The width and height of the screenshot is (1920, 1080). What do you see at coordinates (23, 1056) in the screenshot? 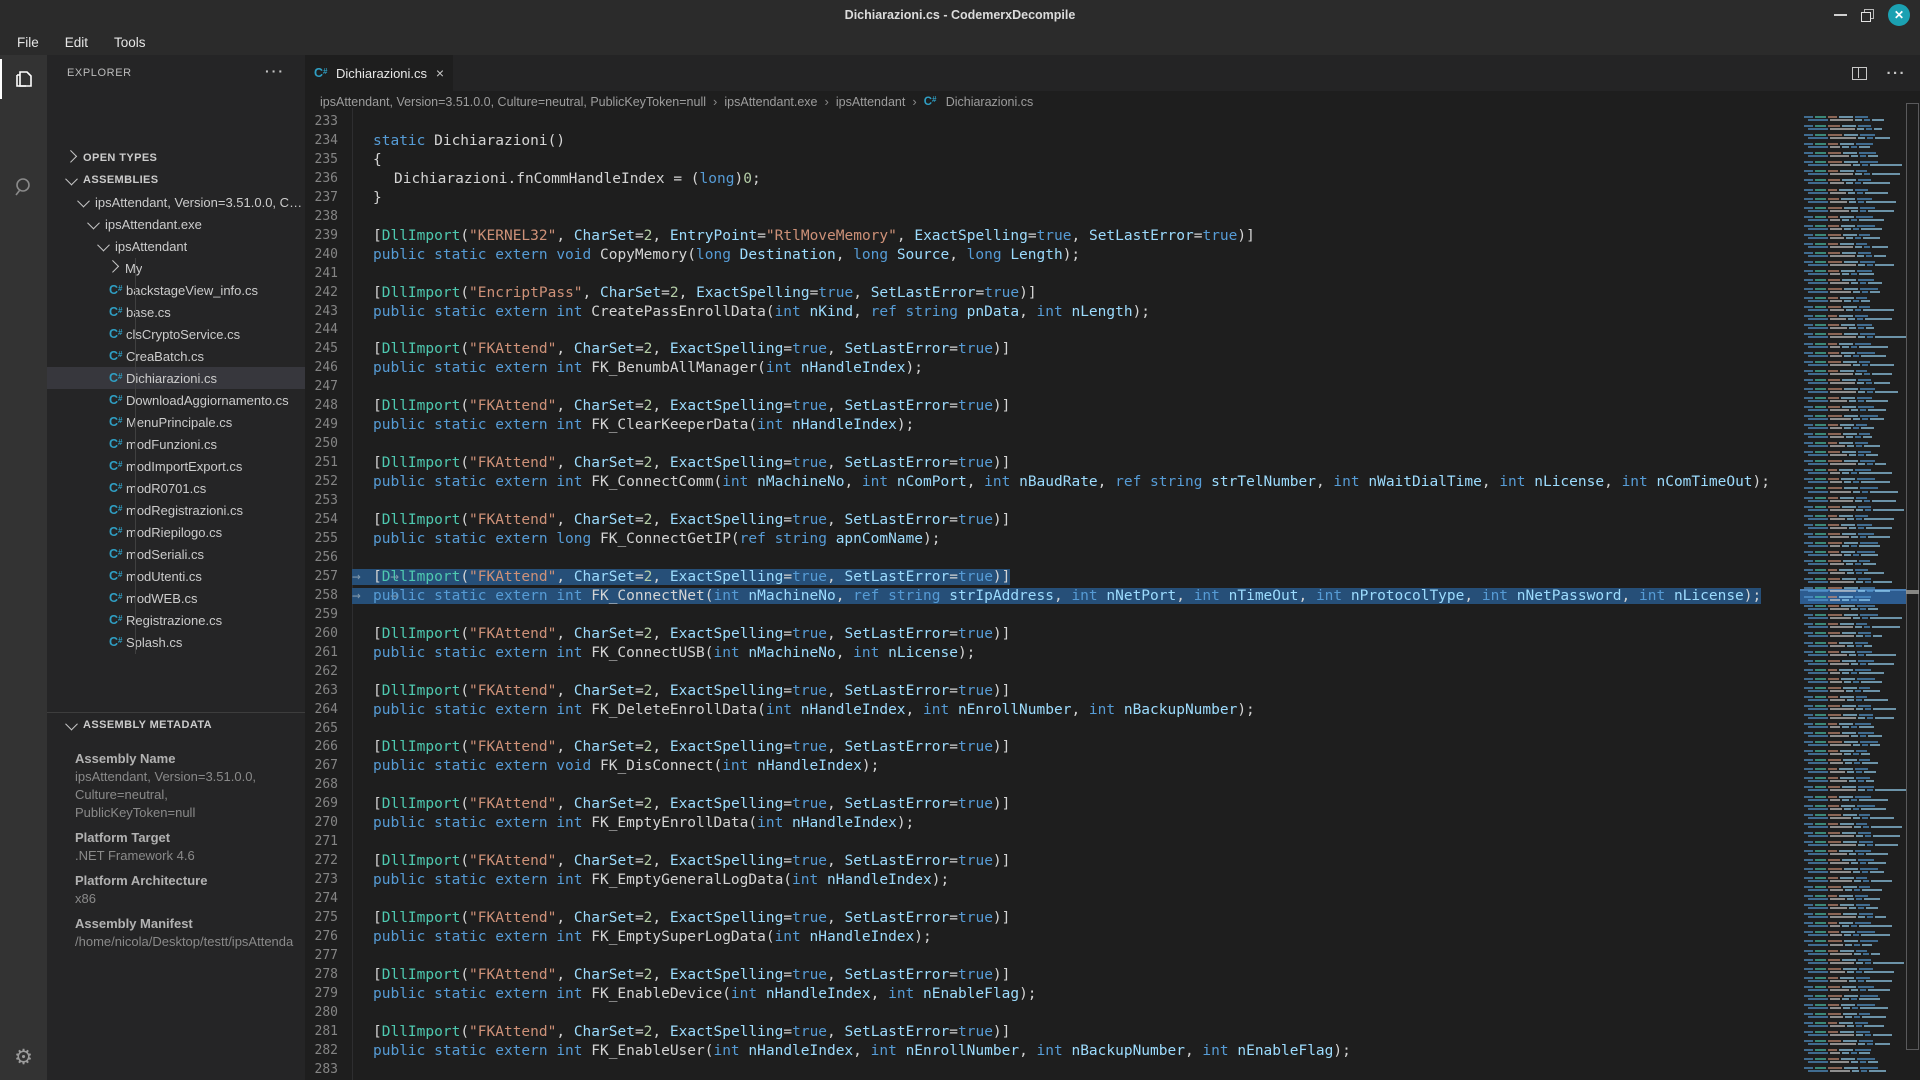
I see `gear-icon: ⚙` at bounding box center [23, 1056].